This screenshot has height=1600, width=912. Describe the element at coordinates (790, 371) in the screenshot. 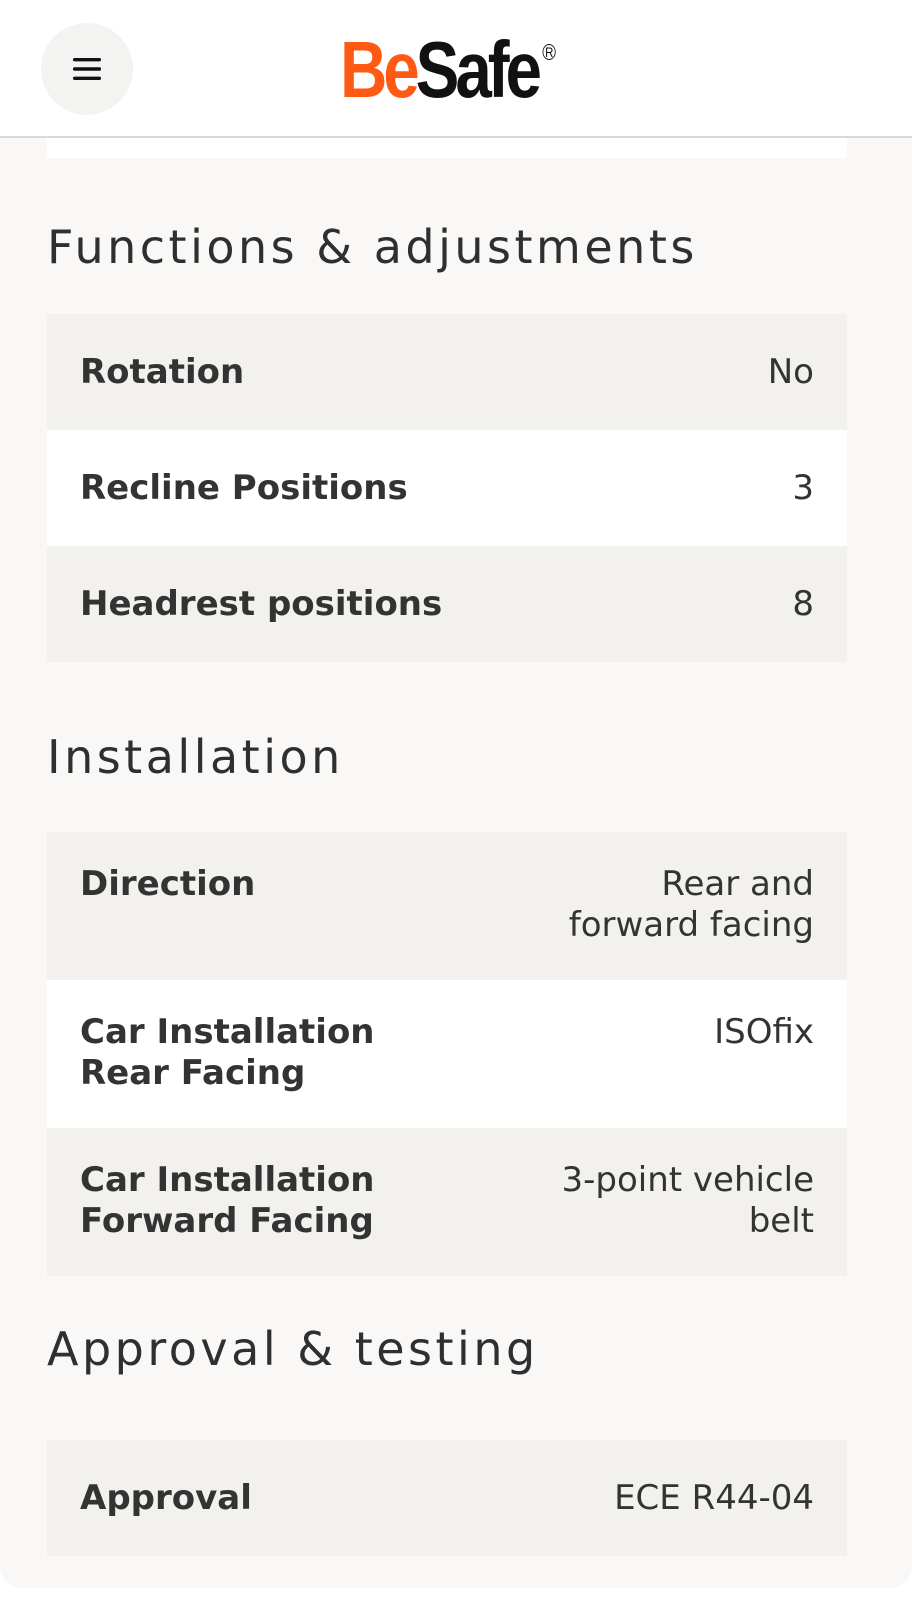

I see `row-value: No` at that location.